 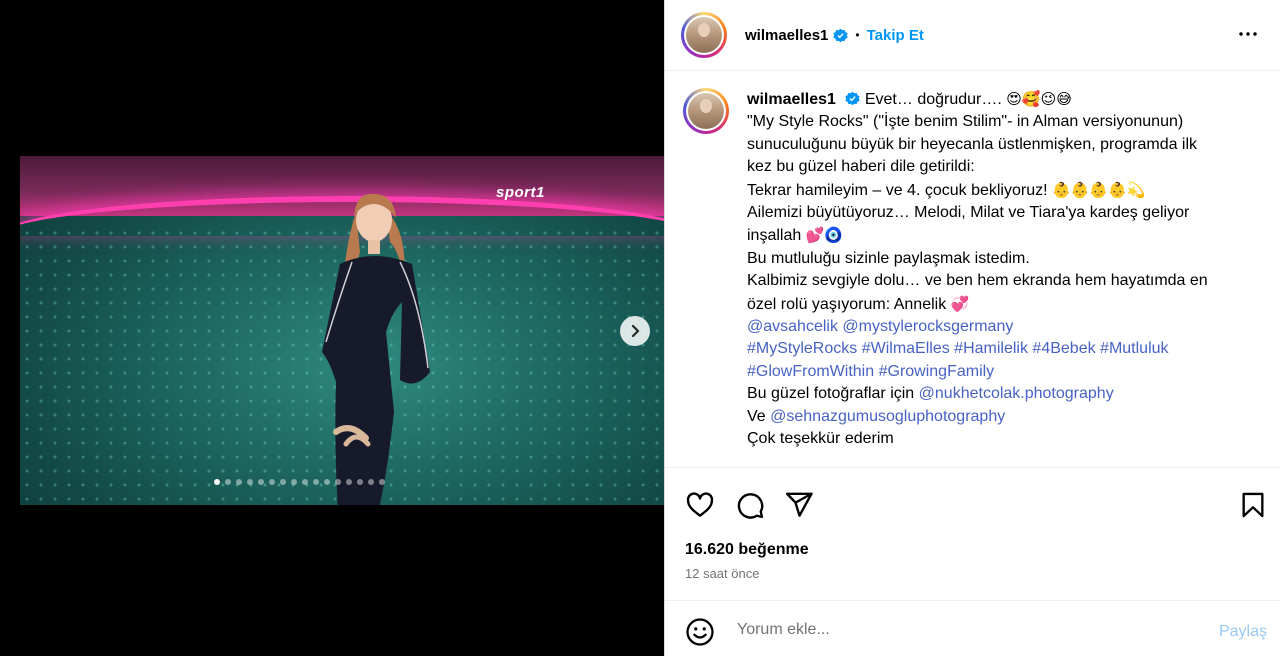 I want to click on hashtag-link: #WilmaElles, so click(x=906, y=348).